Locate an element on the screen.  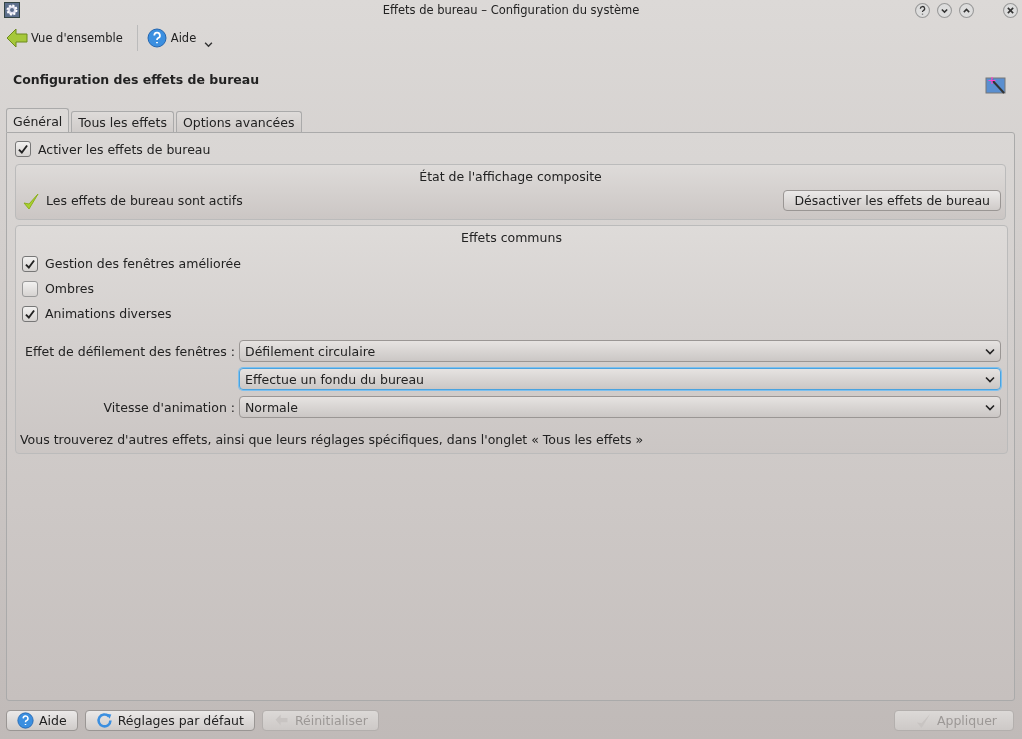
dropdown: Normale is located at coordinates (620, 407).